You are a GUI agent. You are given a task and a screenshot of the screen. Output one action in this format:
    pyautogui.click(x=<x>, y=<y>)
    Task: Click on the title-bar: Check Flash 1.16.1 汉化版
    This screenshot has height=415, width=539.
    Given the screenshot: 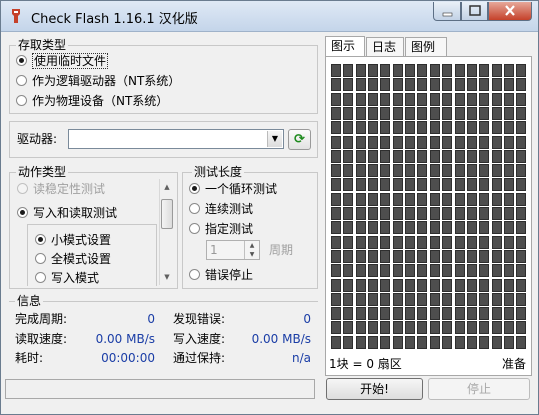 What is the action you would take?
    pyautogui.click(x=269, y=16)
    